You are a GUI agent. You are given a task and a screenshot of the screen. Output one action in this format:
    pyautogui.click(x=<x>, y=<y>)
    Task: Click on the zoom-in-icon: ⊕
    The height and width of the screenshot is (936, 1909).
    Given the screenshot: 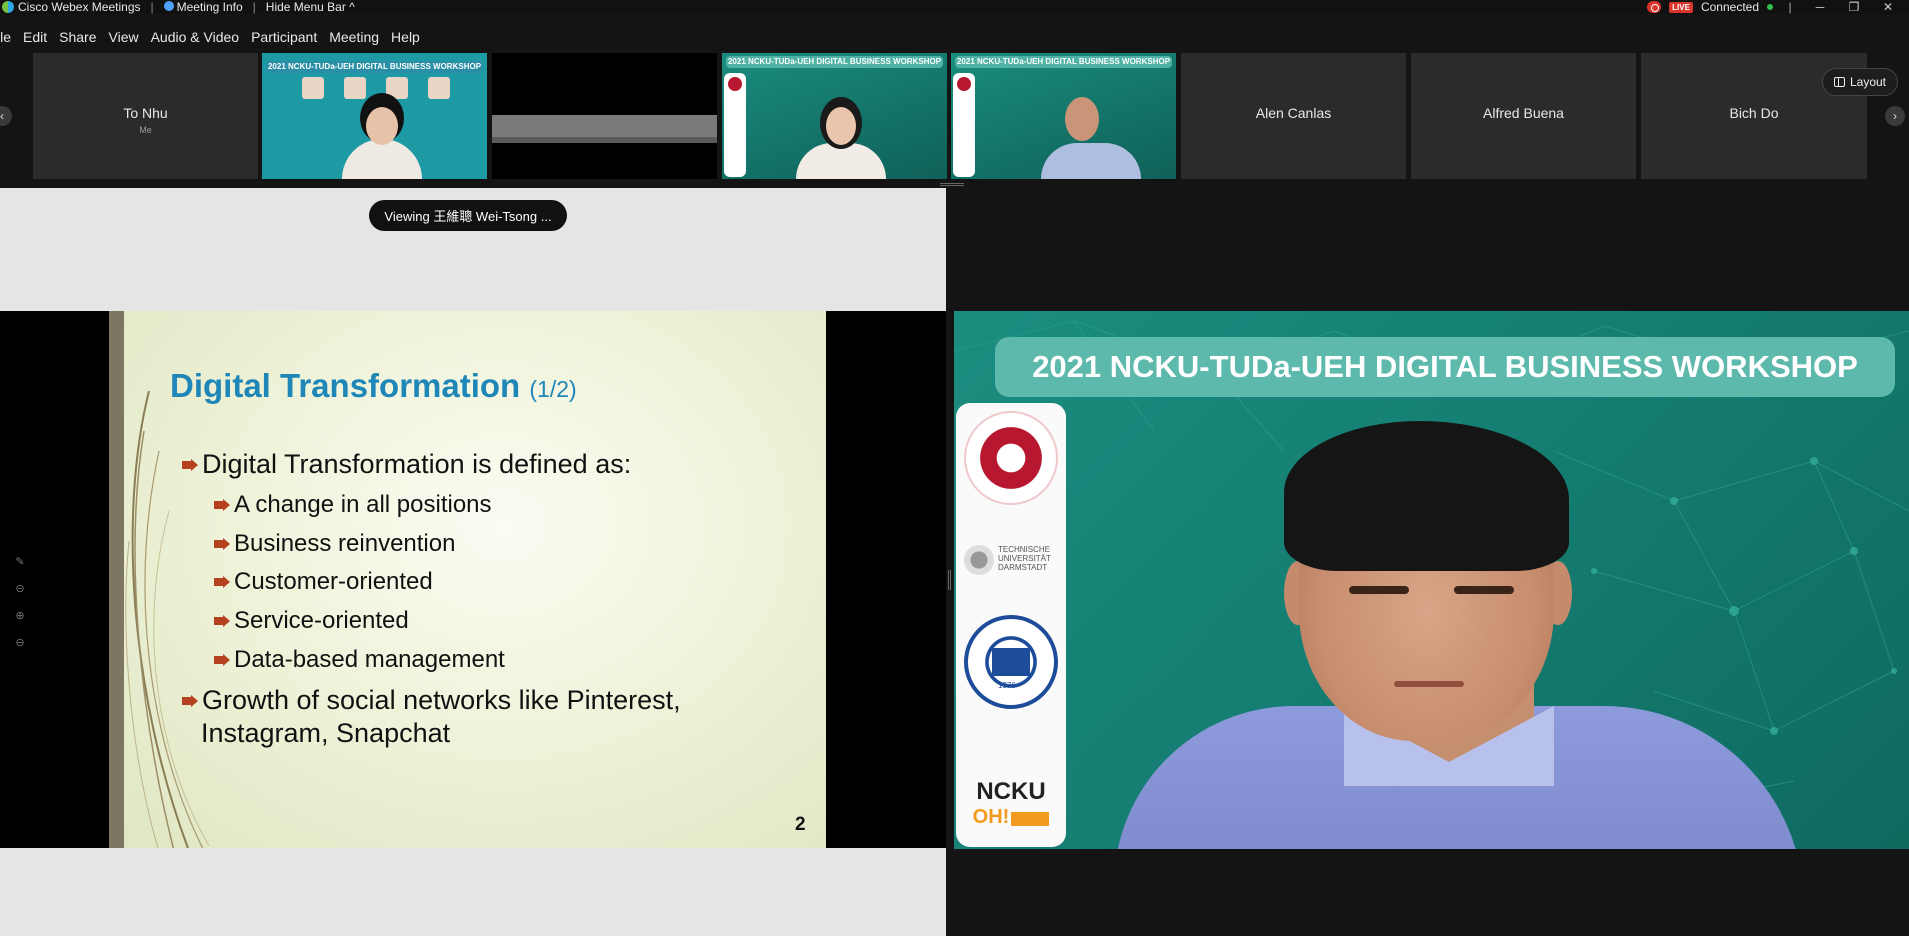 What is the action you would take?
    pyautogui.click(x=20, y=616)
    